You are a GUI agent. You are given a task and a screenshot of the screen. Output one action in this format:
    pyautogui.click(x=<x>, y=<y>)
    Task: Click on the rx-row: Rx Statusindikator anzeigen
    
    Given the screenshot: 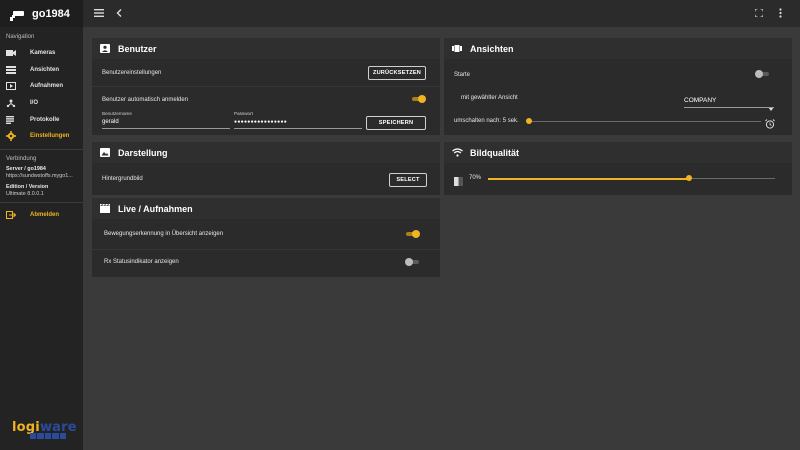 What is the action you would take?
    pyautogui.click(x=266, y=262)
    